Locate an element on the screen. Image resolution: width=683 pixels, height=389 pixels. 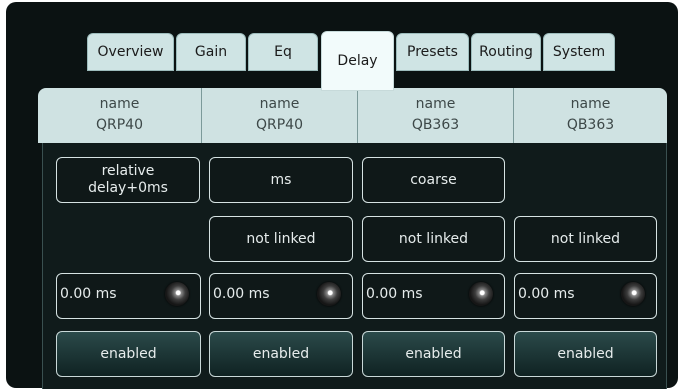
tab-presets: Presets is located at coordinates (432, 52).